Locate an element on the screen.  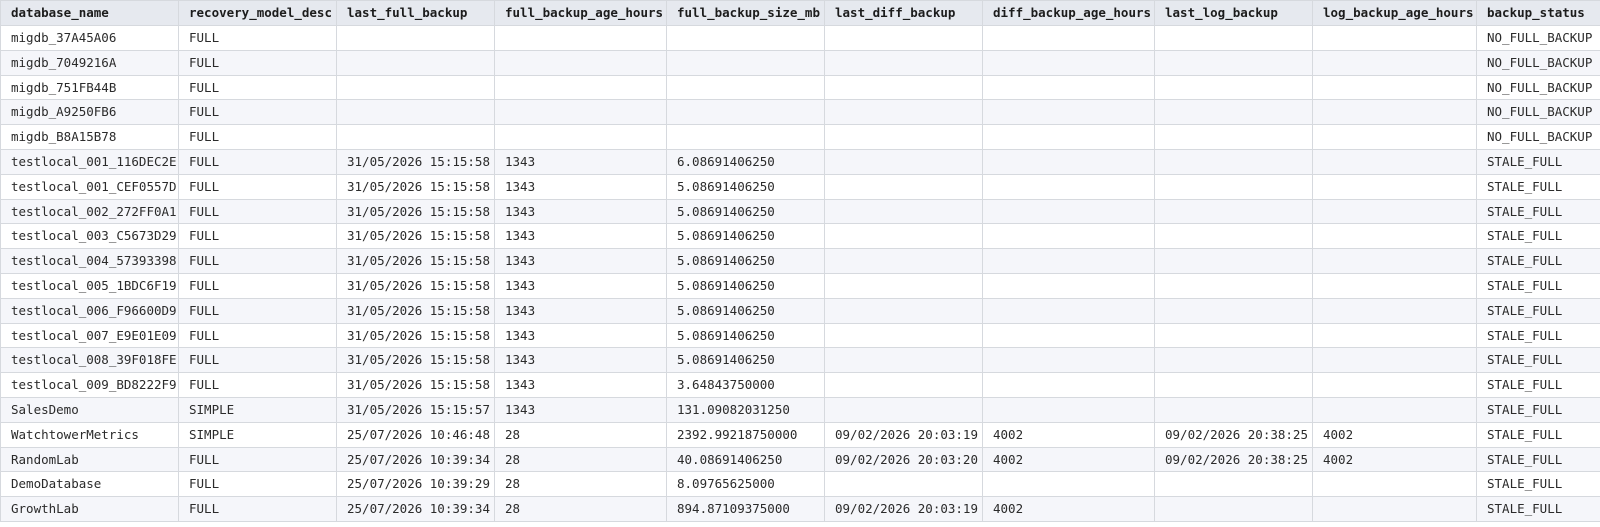
cell-database-name: migdb_37A45A06 is located at coordinates (89, 38).